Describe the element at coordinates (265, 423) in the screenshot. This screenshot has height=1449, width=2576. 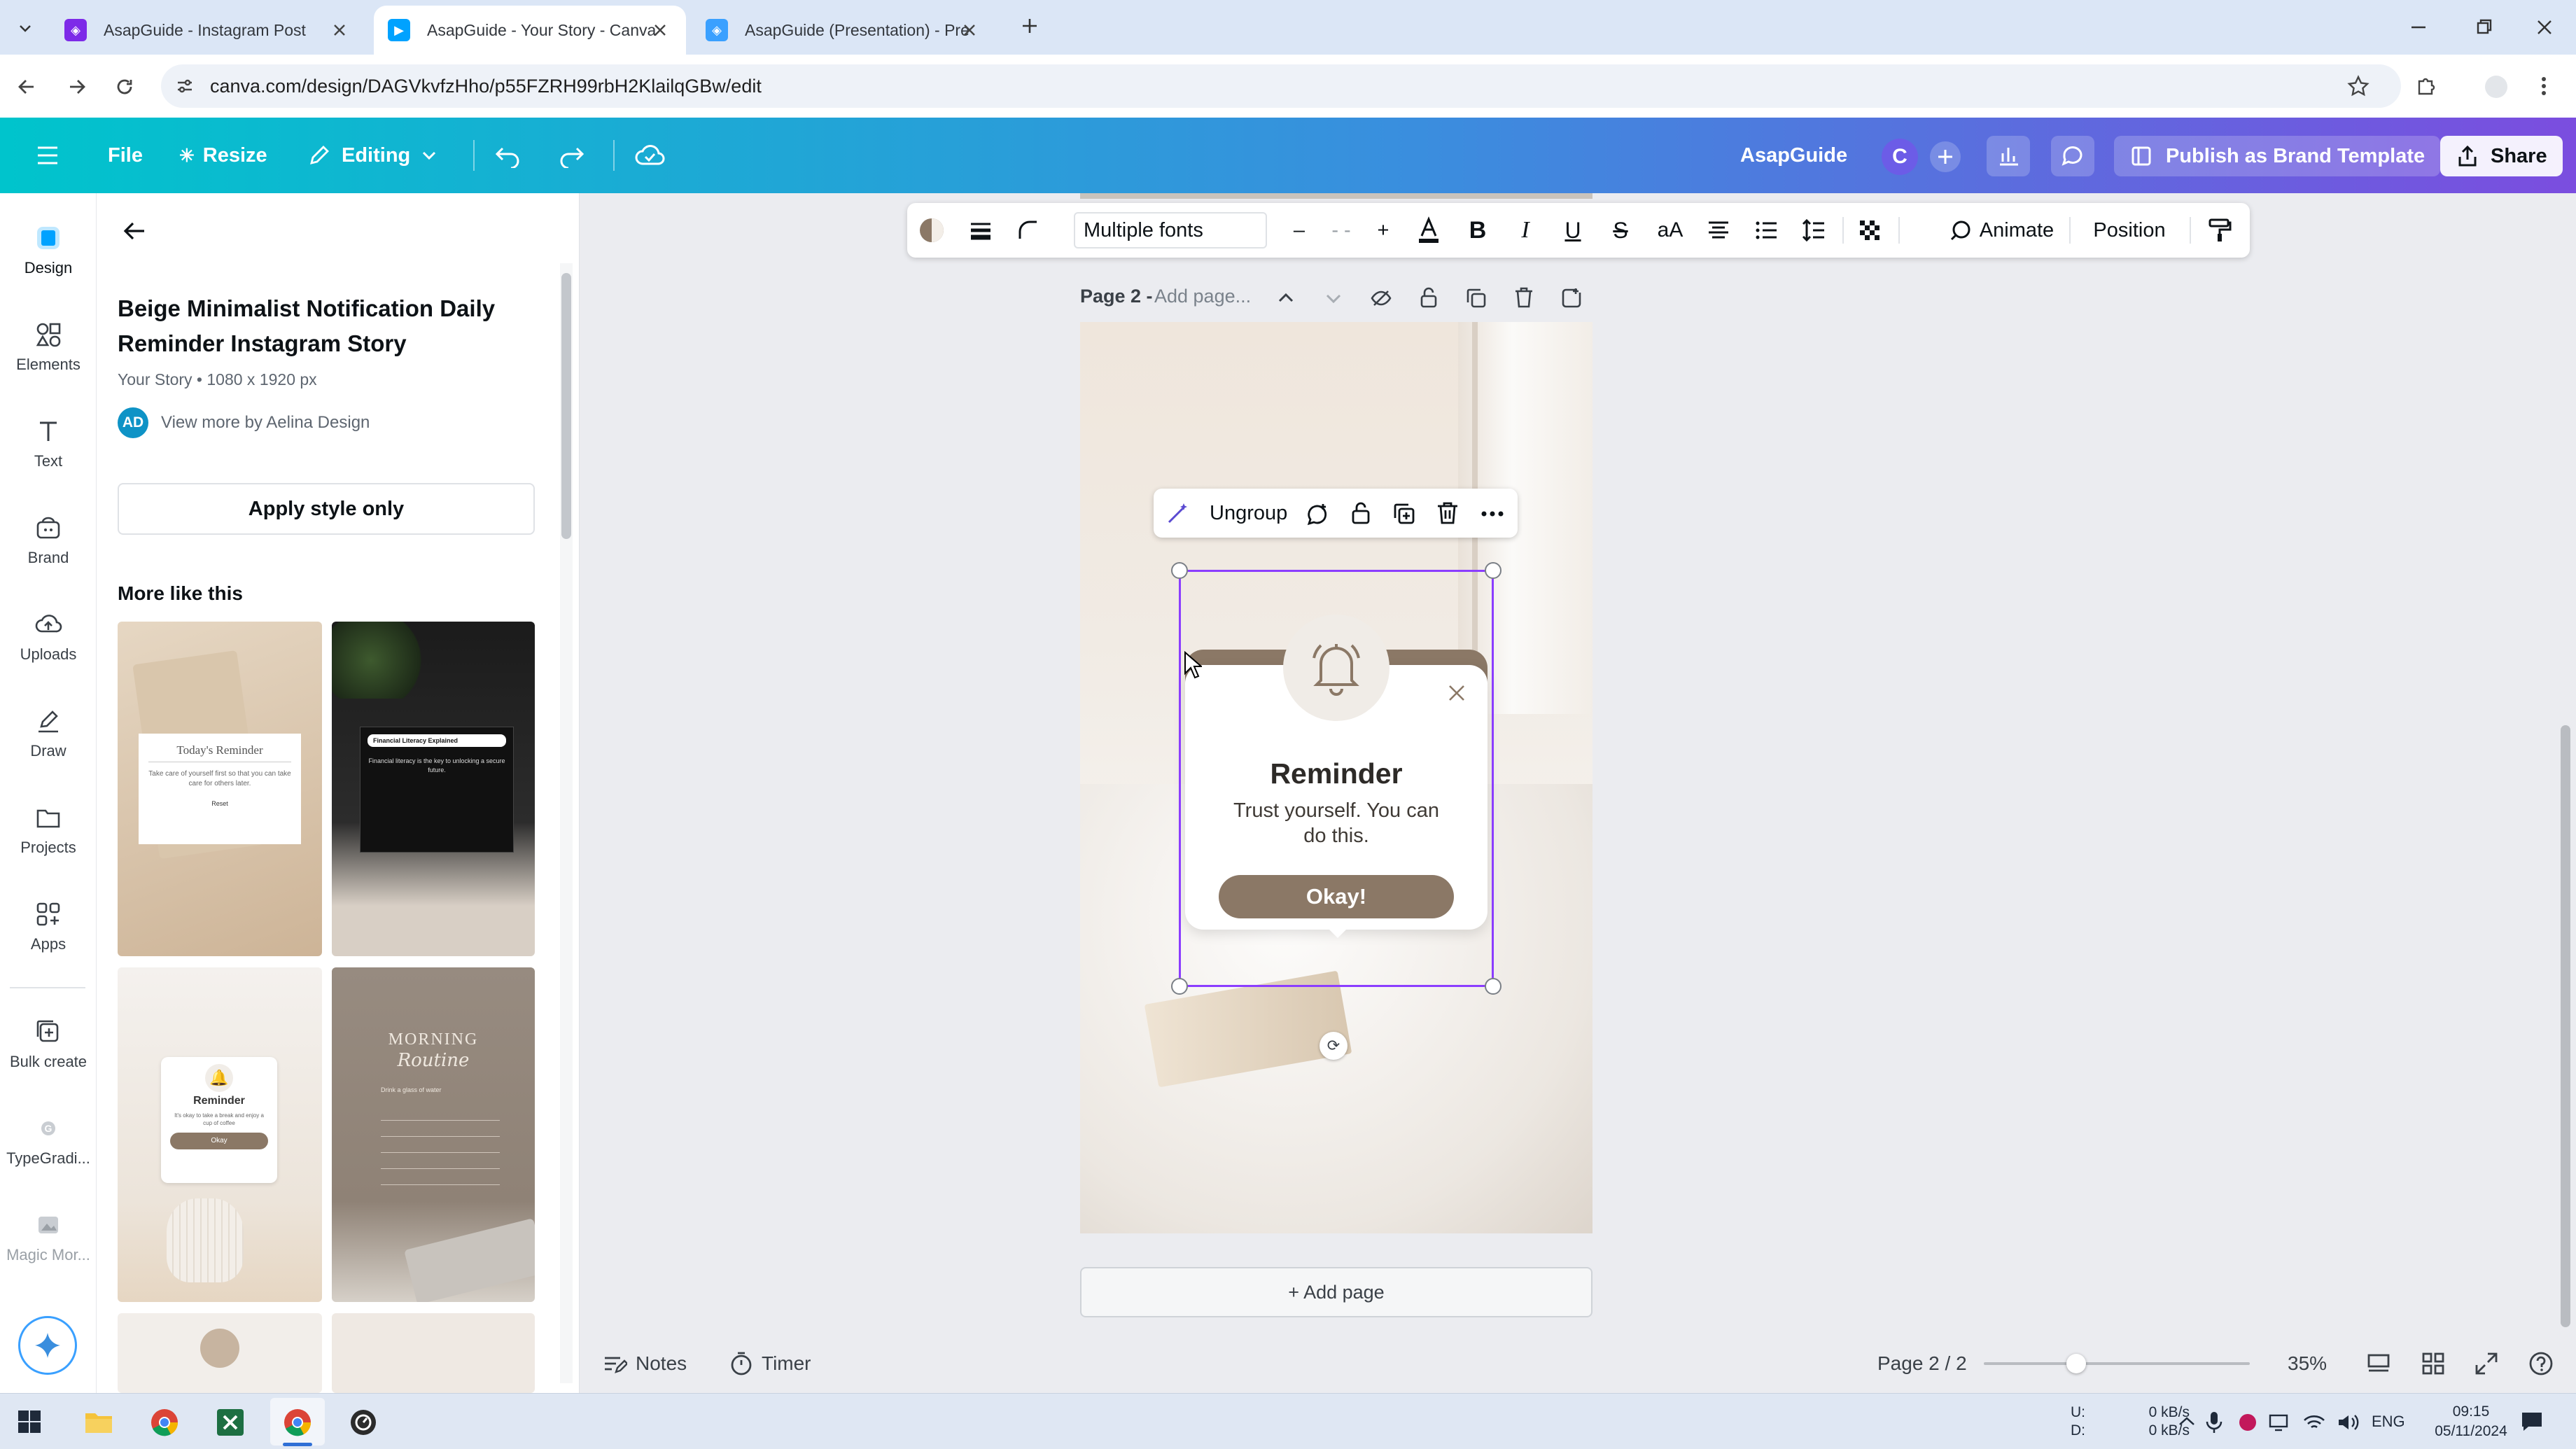
I see `author-link: View more by Aelina Design` at that location.